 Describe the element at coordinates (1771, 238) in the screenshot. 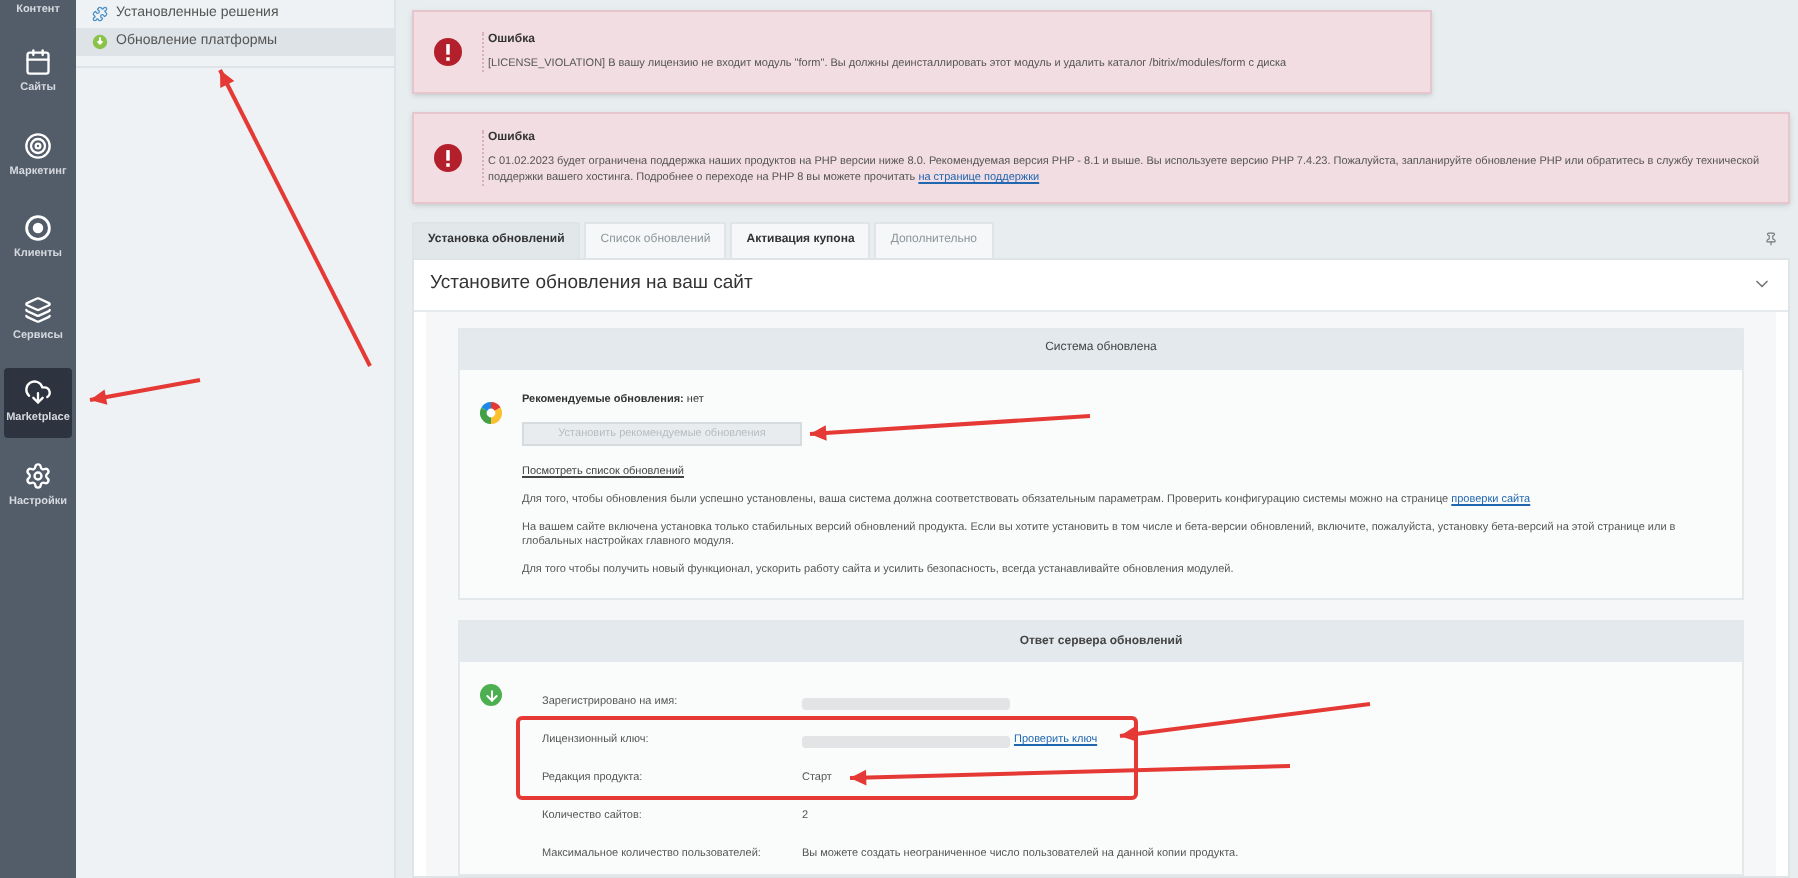

I see `pin-icon` at that location.